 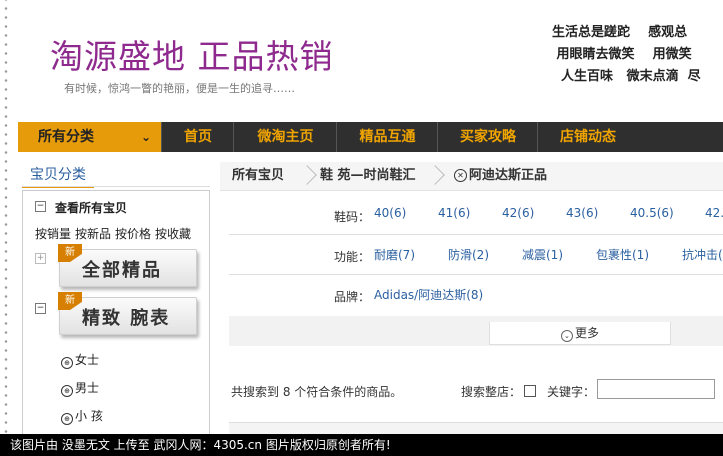 I want to click on remove-filter-icon: ✕, so click(x=460, y=175).